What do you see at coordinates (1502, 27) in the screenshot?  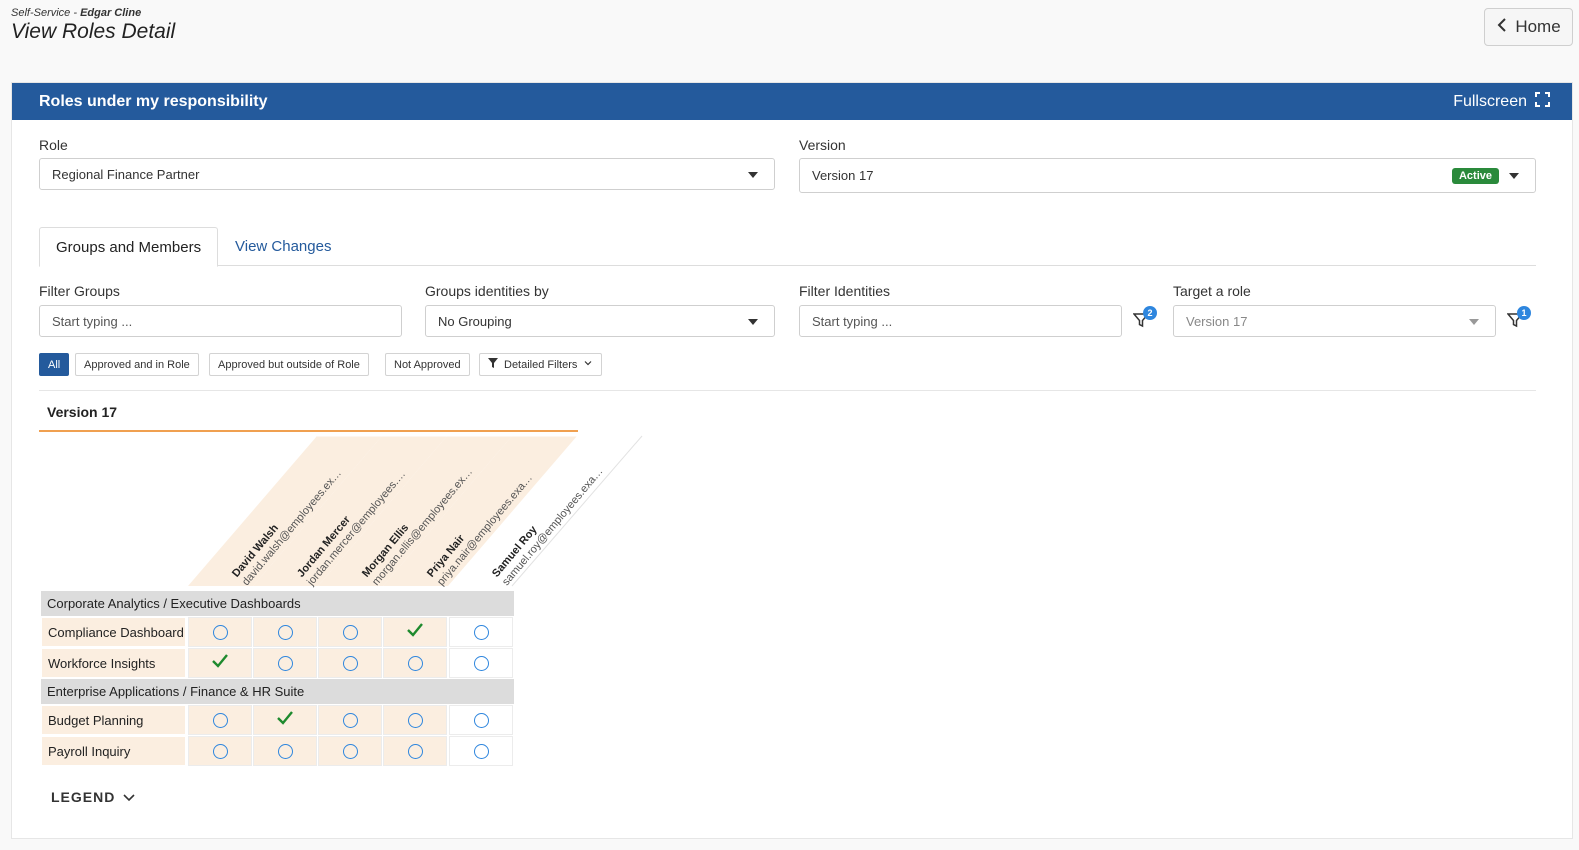 I see `chevron-left-icon` at bounding box center [1502, 27].